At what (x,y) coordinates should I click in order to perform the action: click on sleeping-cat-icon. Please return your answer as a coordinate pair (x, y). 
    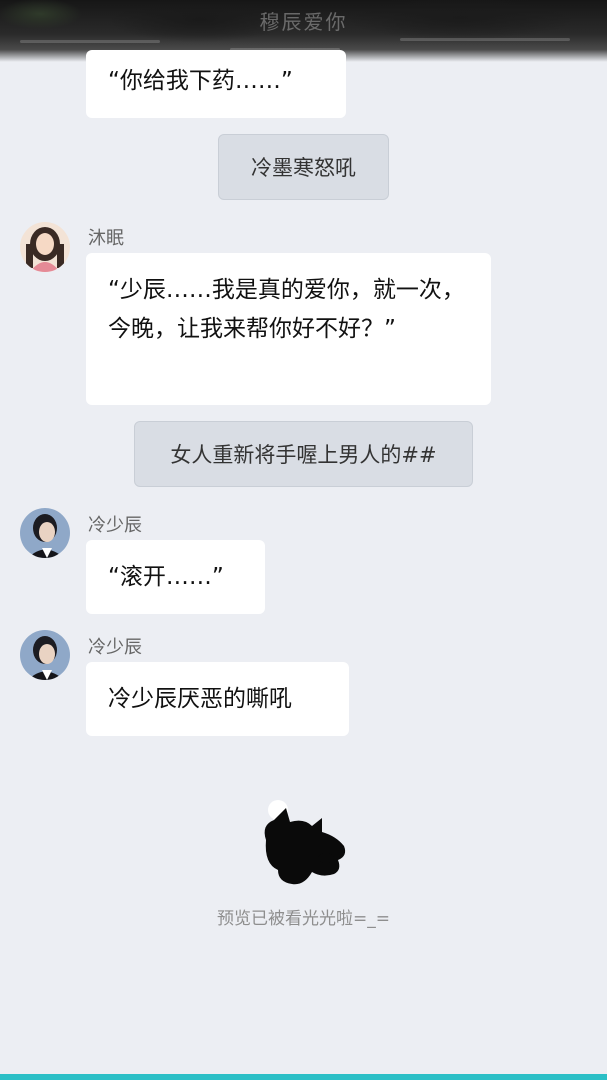
    Looking at the image, I should click on (305, 842).